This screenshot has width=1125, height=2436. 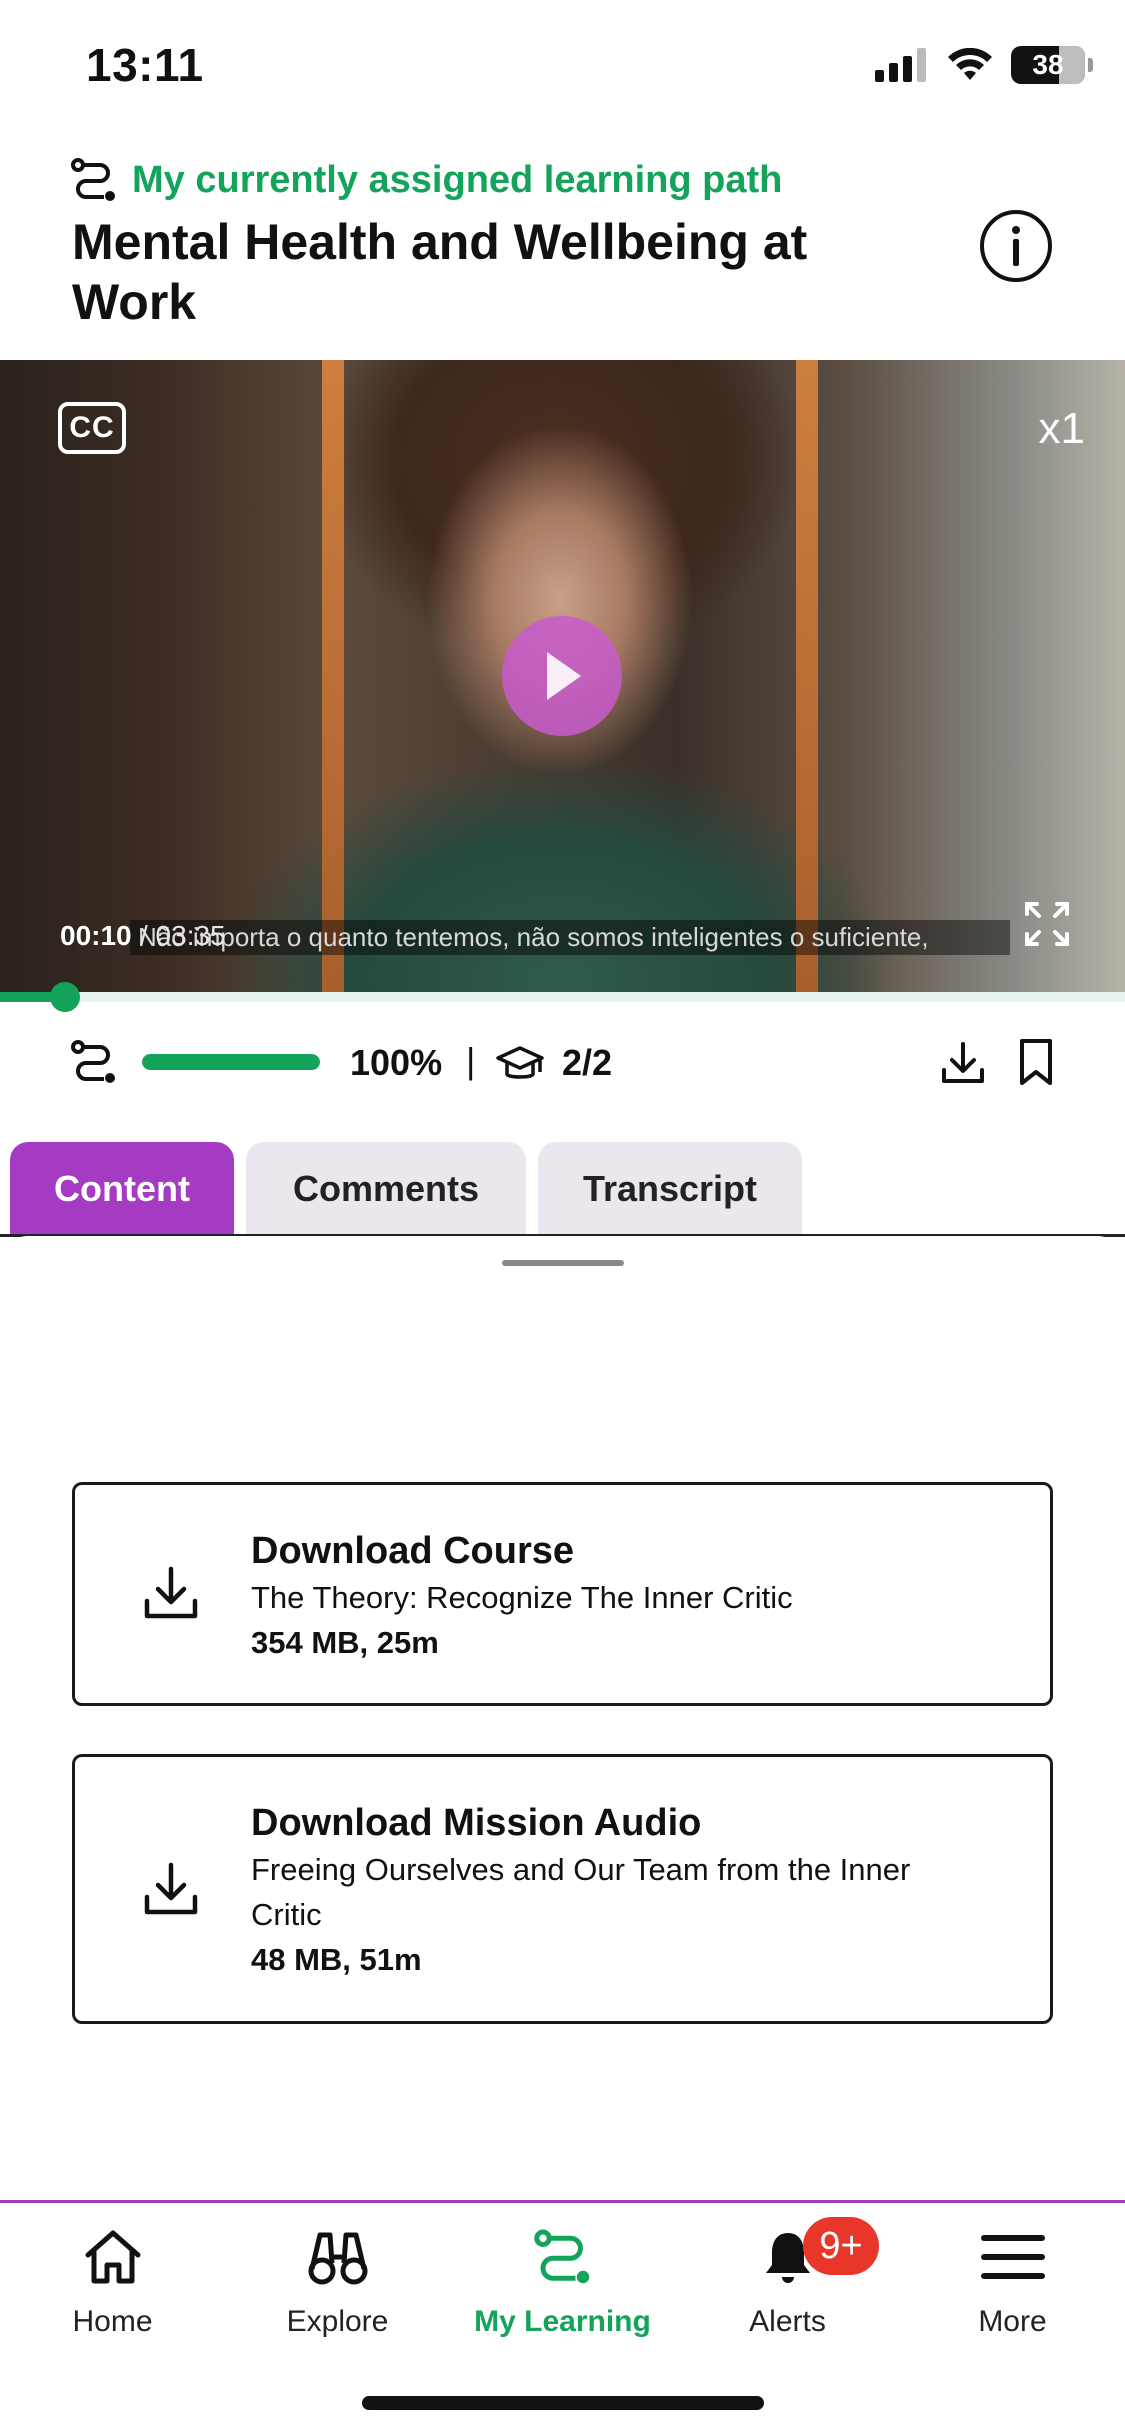 I want to click on playback-speed-button: x1, so click(x=1062, y=429).